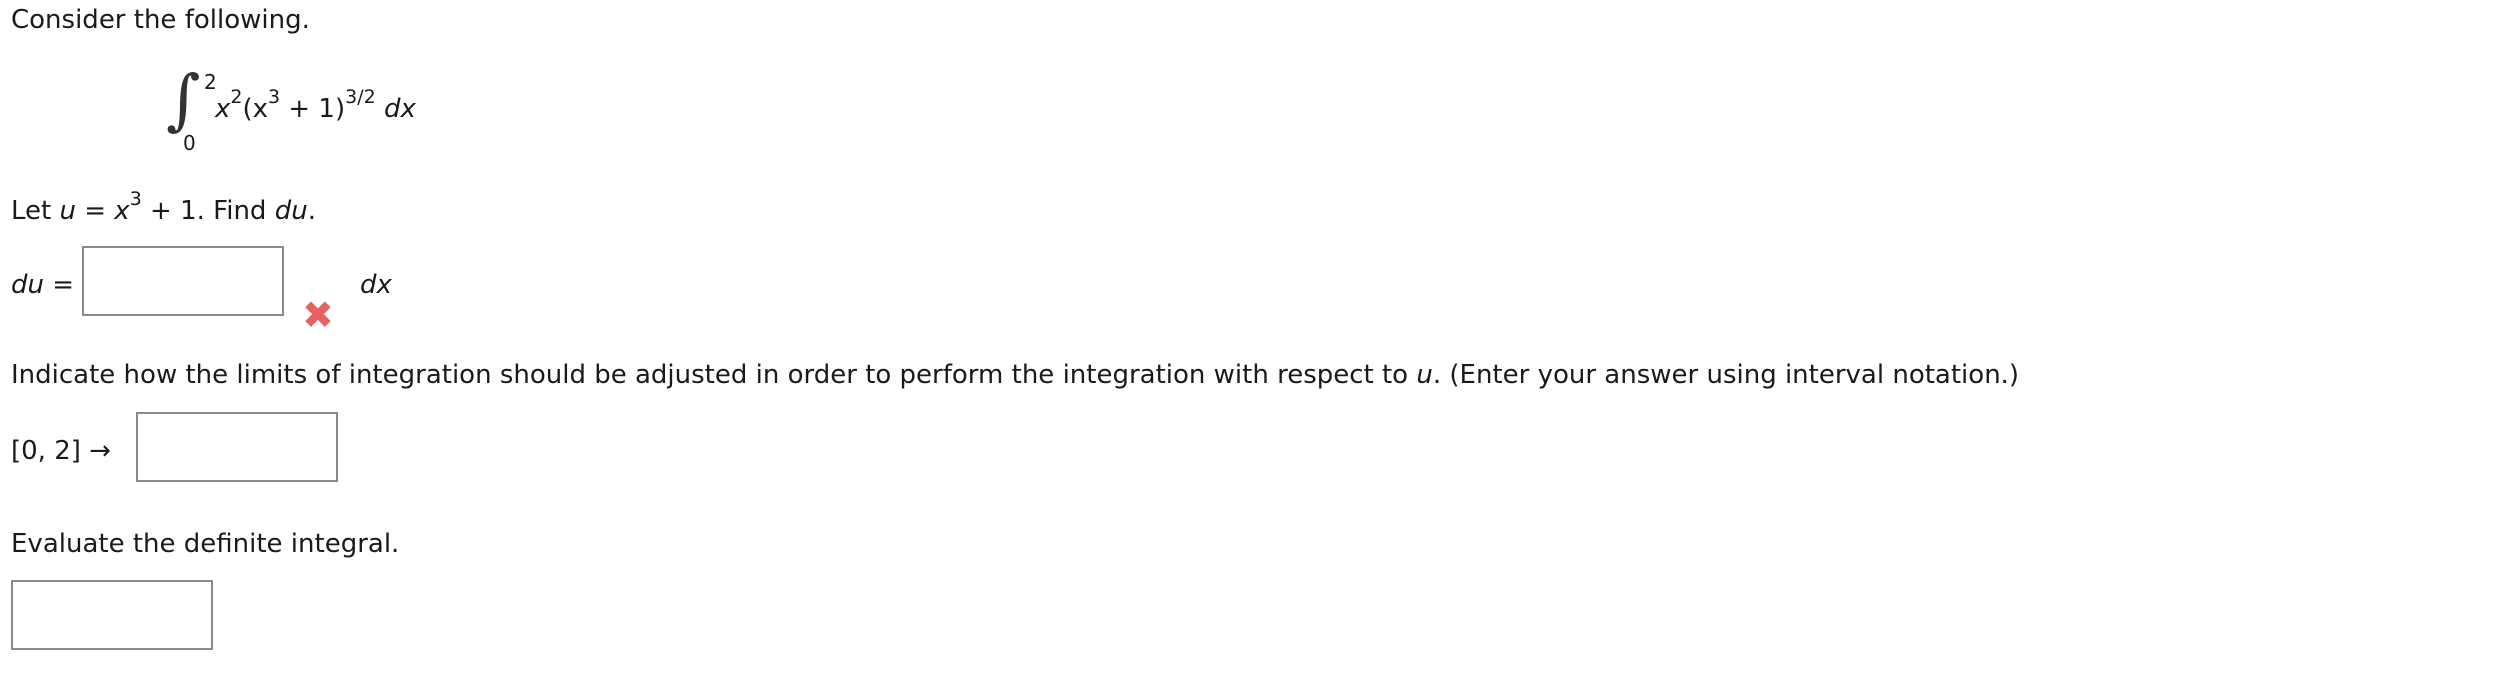 Image resolution: width=2500 pixels, height=682 pixels. I want to click on integral-upper-limit: 2, so click(210, 82).